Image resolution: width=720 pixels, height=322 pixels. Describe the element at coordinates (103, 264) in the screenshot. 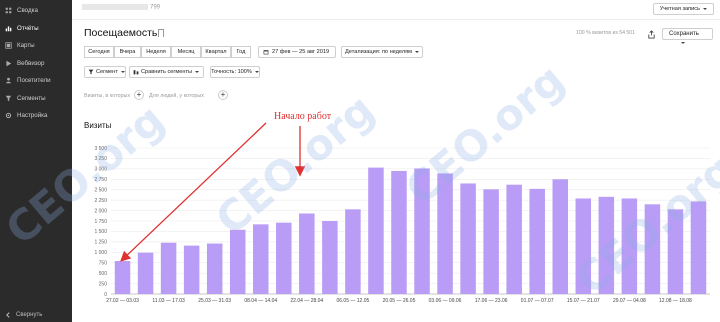

I see `y-tick-label: 750` at that location.